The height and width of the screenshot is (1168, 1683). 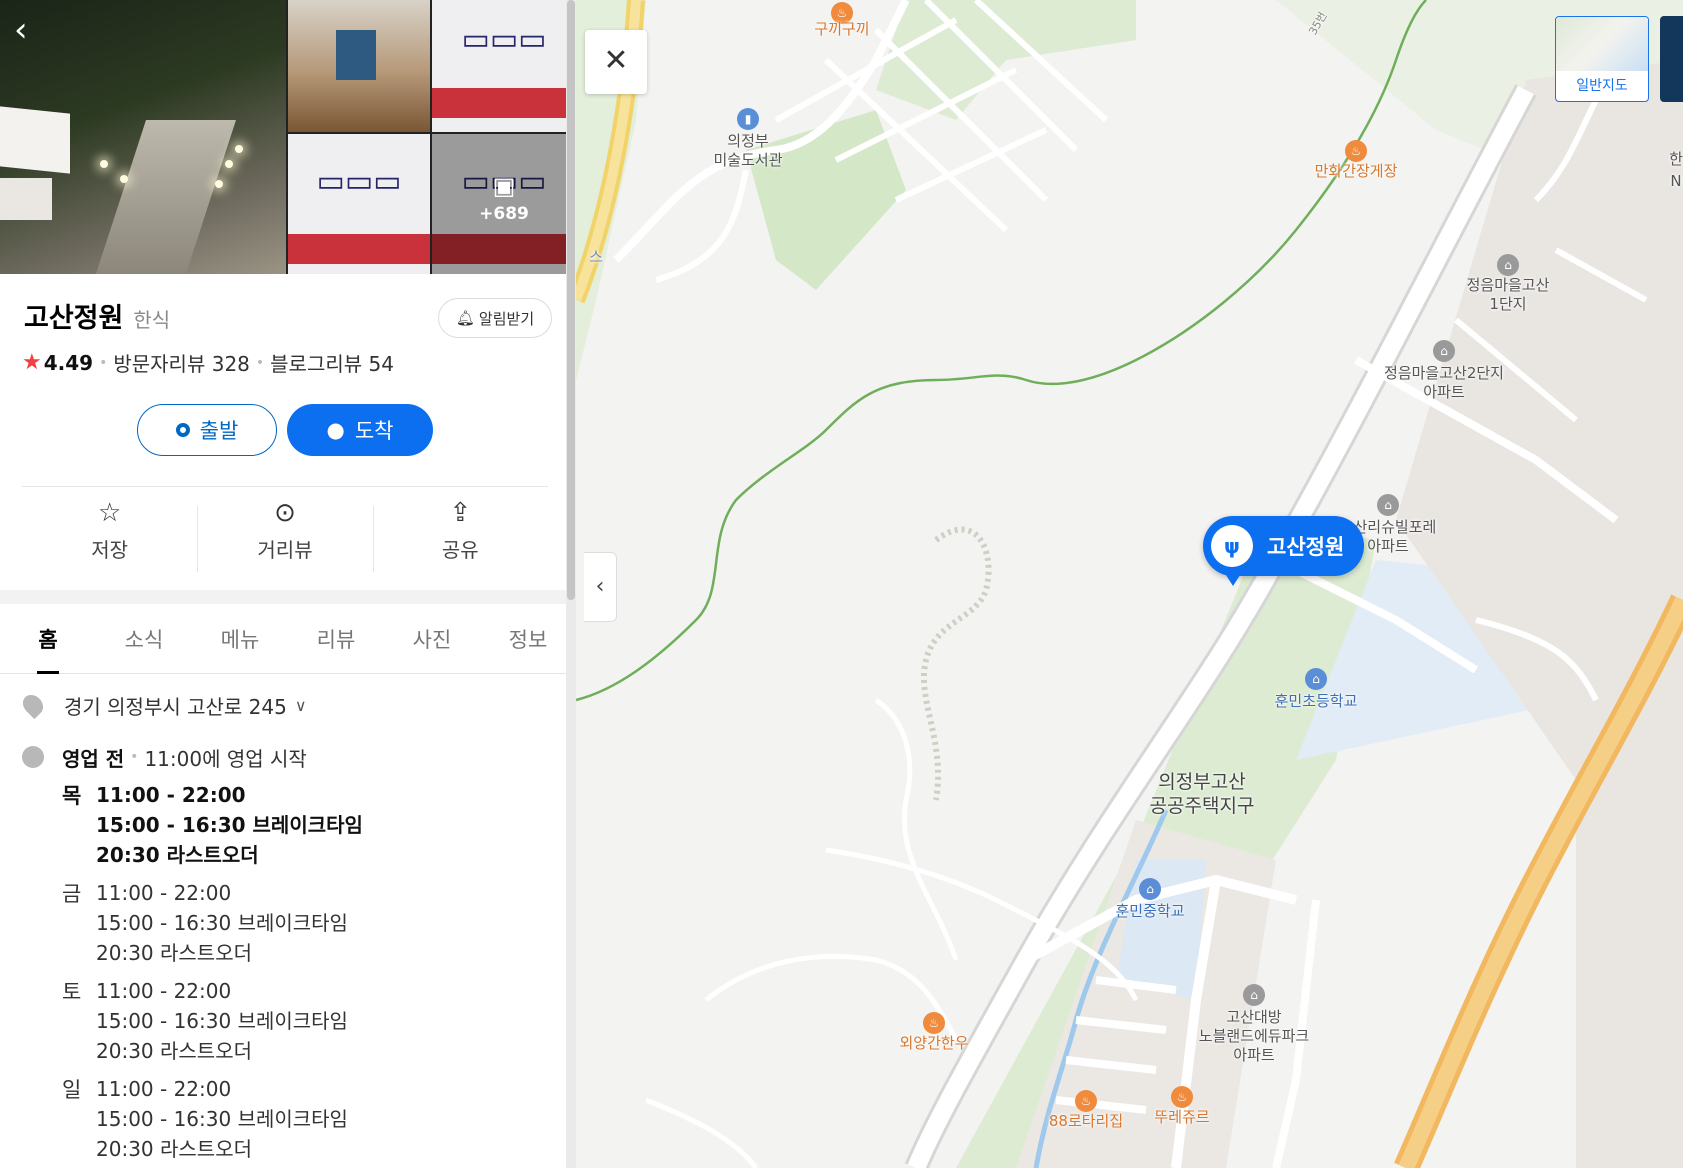 I want to click on map-label-right-edge: 한, so click(x=1676, y=159).